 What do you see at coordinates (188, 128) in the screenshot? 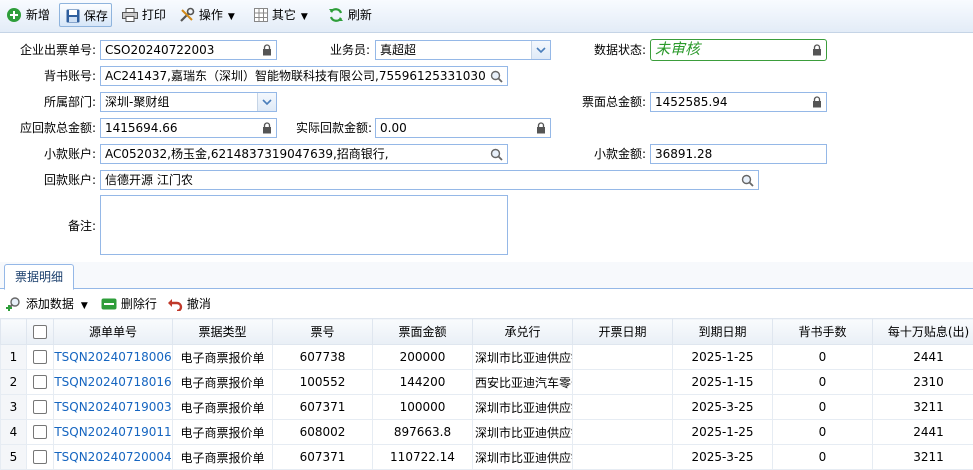
I see `receivable-total-field: 1415694.66` at bounding box center [188, 128].